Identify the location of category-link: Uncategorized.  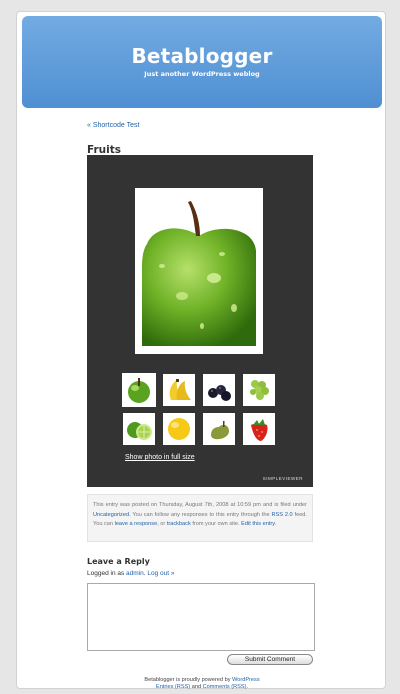
(111, 515).